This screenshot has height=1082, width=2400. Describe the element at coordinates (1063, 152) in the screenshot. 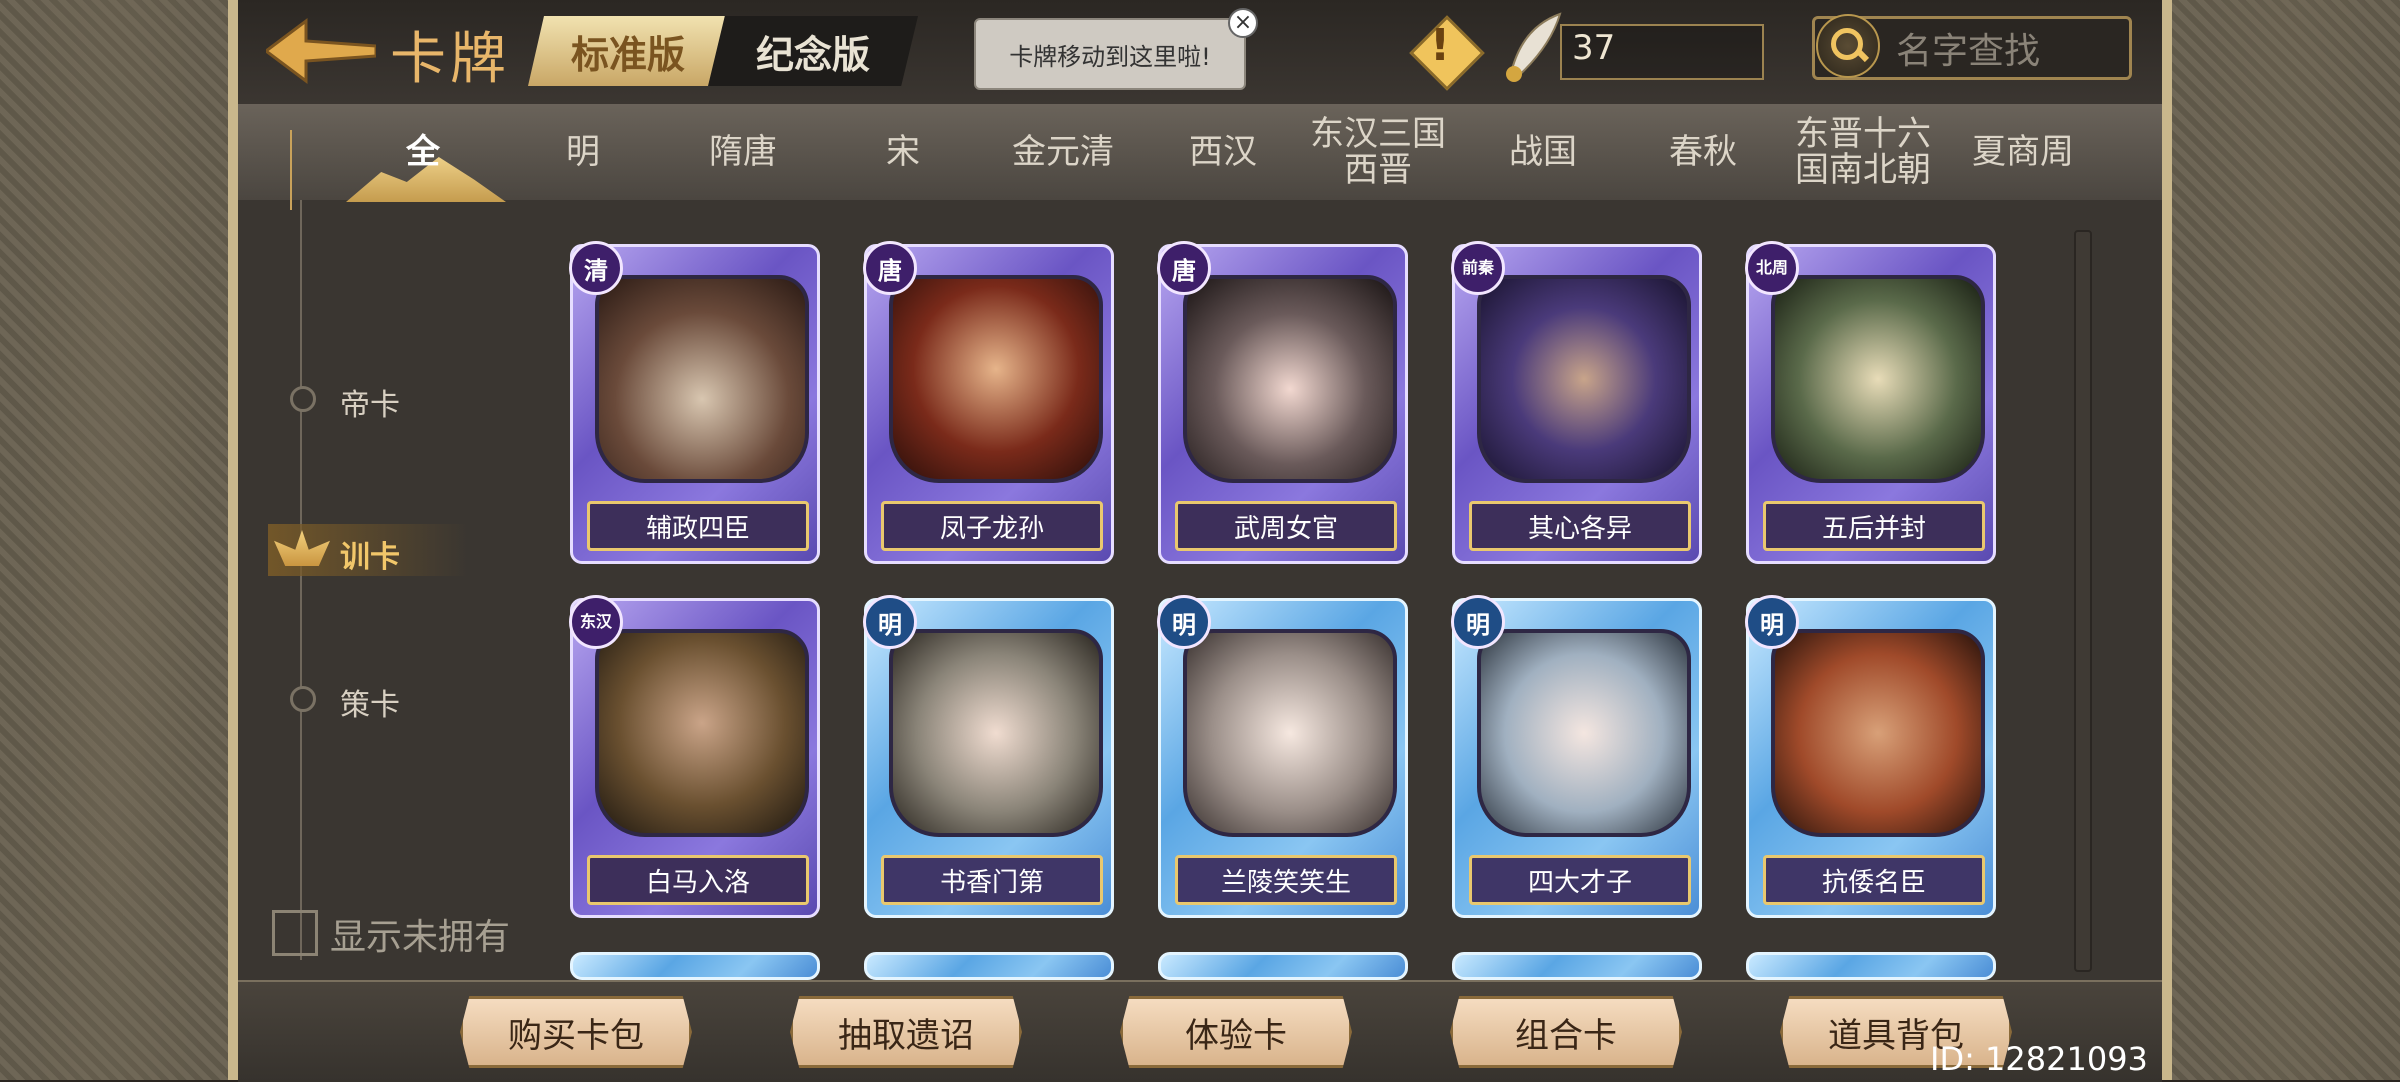

I see `era-tab-jinyuanqing: 金元清` at that location.